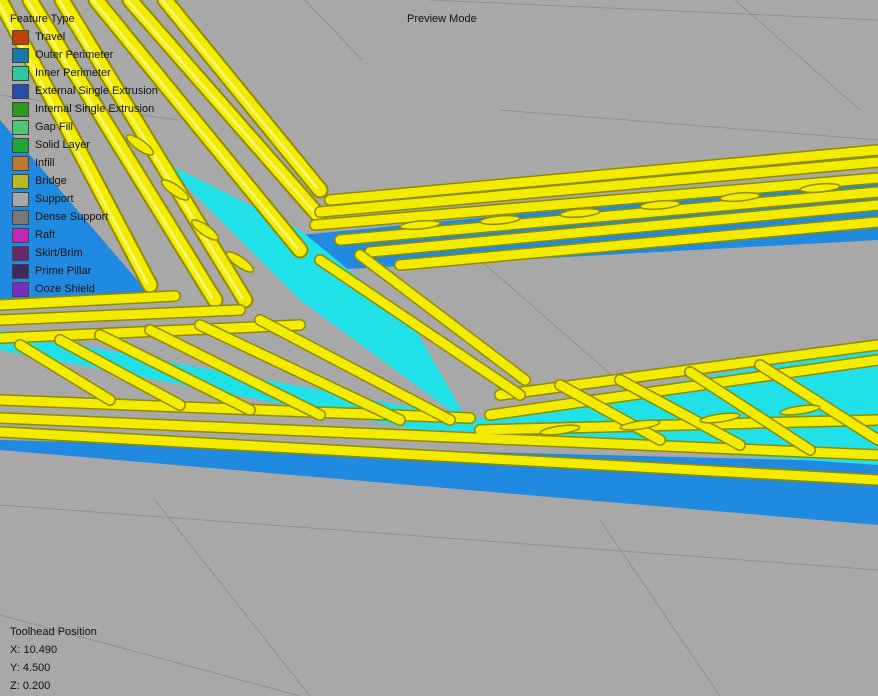 Image resolution: width=878 pixels, height=696 pixels. I want to click on legend-label: Raft, so click(45, 235).